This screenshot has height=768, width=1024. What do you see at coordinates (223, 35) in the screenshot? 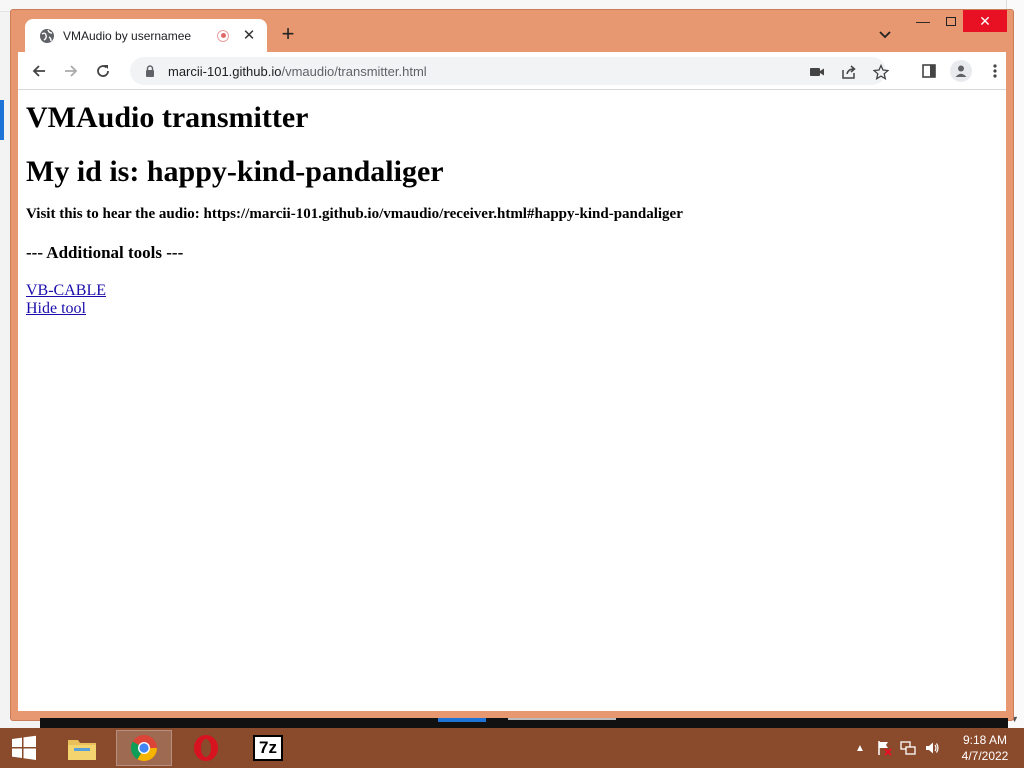
I see `recording-indicator-icon` at bounding box center [223, 35].